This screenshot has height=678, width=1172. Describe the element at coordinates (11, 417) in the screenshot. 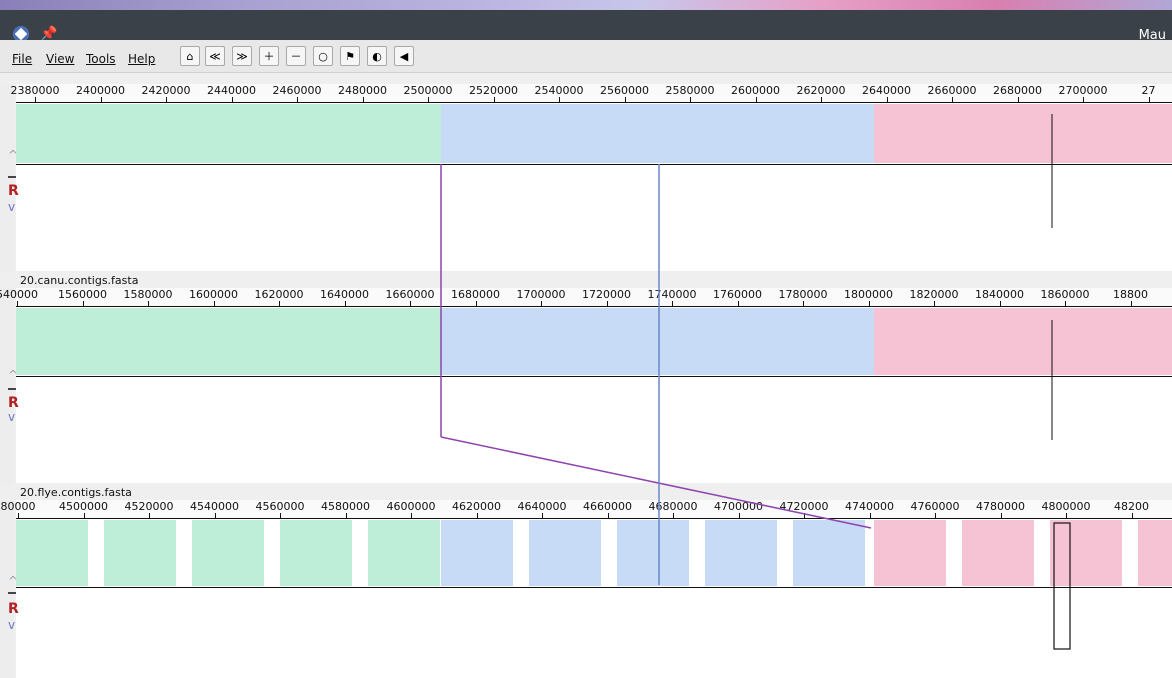

I see `genome-2-down-icon: v` at that location.